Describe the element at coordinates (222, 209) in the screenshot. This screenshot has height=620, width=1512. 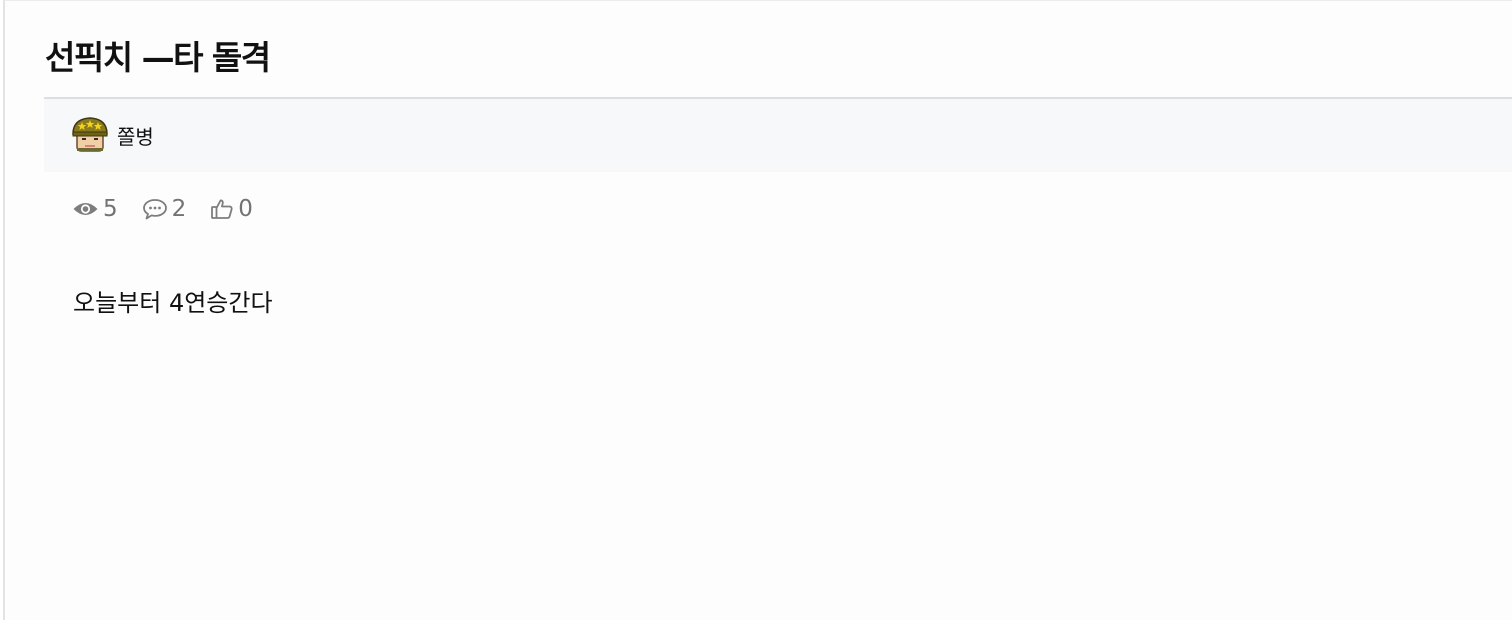
I see `thumbs-up-icon` at that location.